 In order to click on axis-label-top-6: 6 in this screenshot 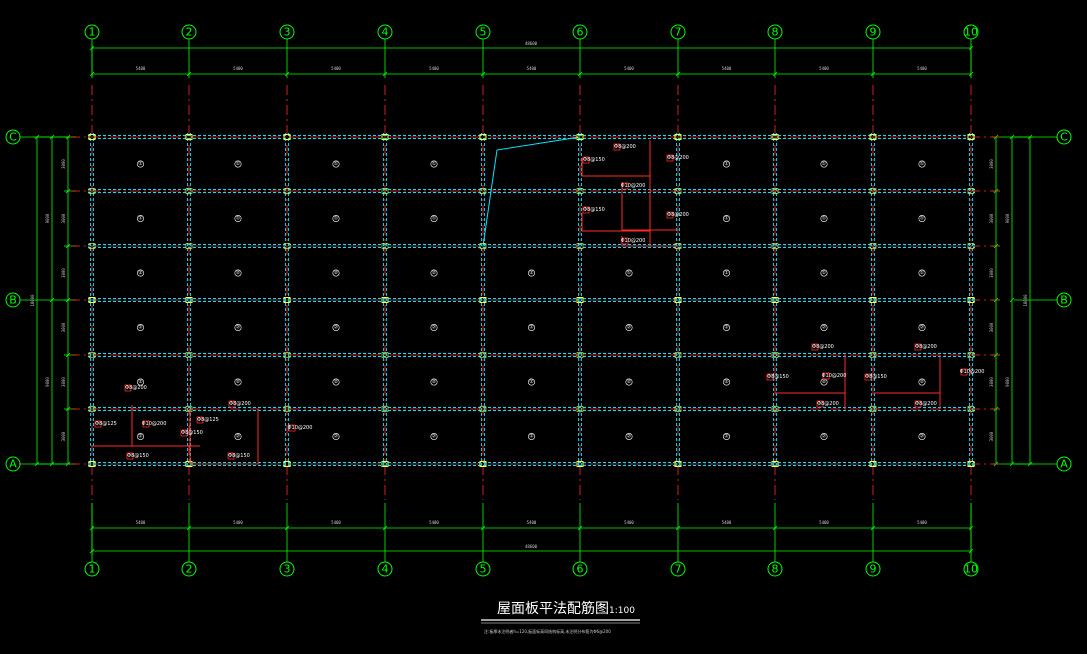, I will do `click(580, 32)`.